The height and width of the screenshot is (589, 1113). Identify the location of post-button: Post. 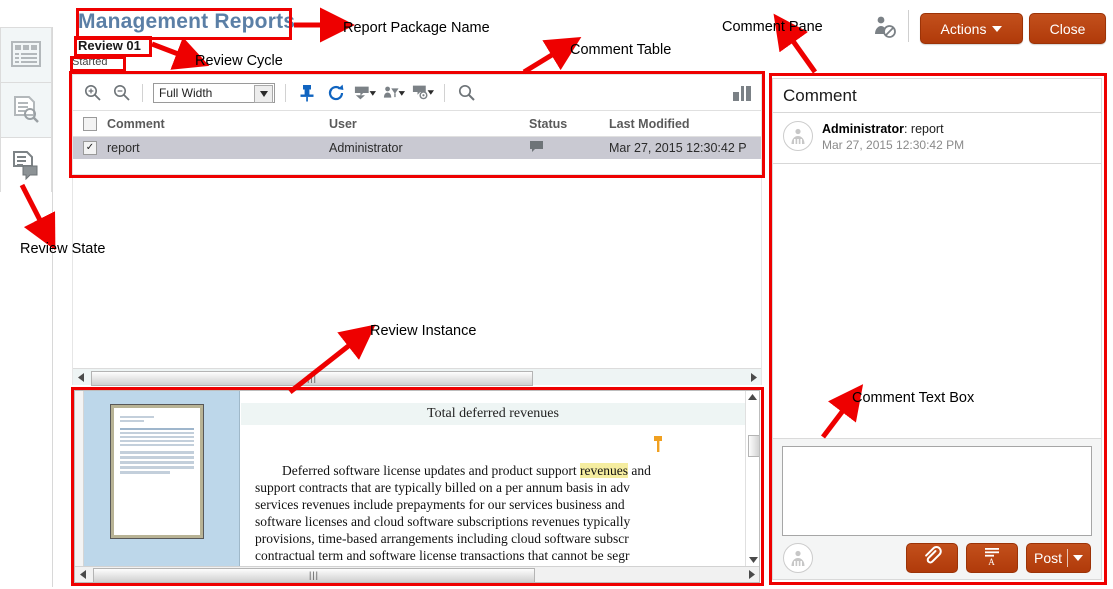
(1058, 558).